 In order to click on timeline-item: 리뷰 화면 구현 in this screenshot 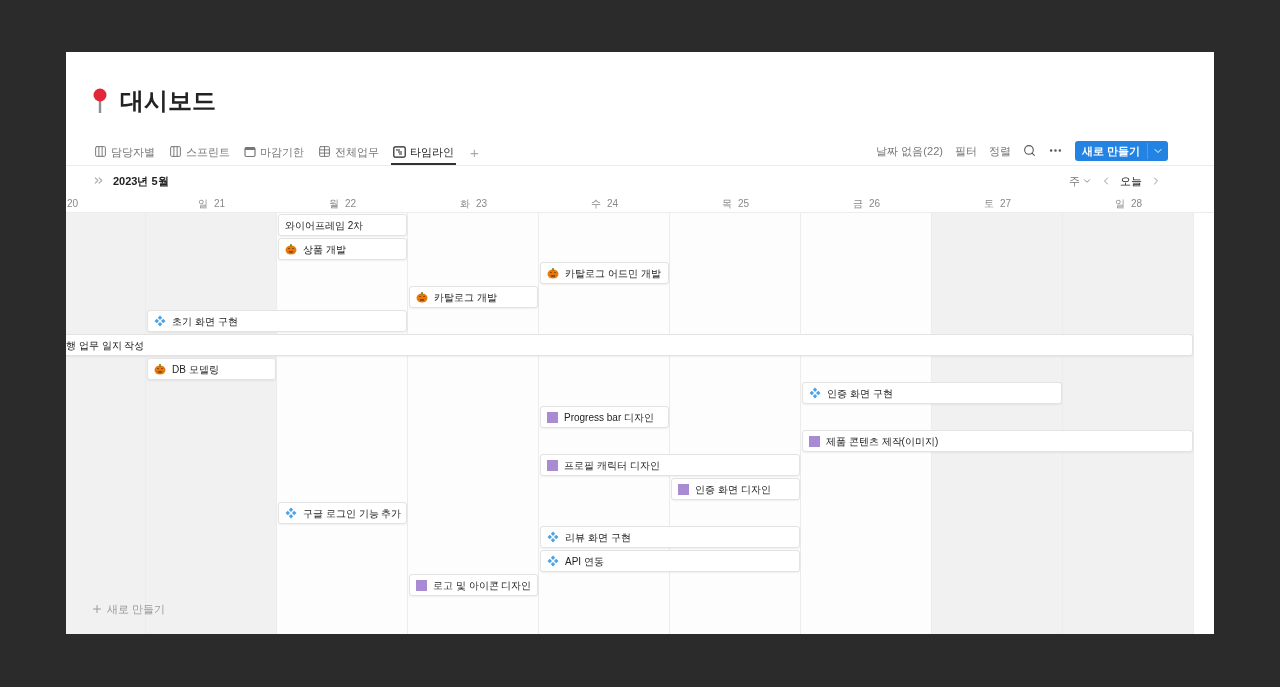, I will do `click(670, 537)`.